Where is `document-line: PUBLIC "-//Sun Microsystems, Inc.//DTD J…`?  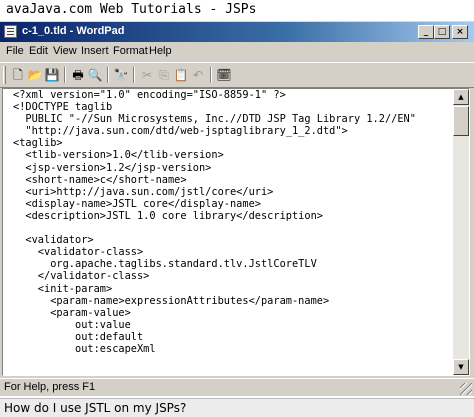 document-line: PUBLIC "-//Sun Microsystems, Inc.//DTD J… is located at coordinates (214, 119).